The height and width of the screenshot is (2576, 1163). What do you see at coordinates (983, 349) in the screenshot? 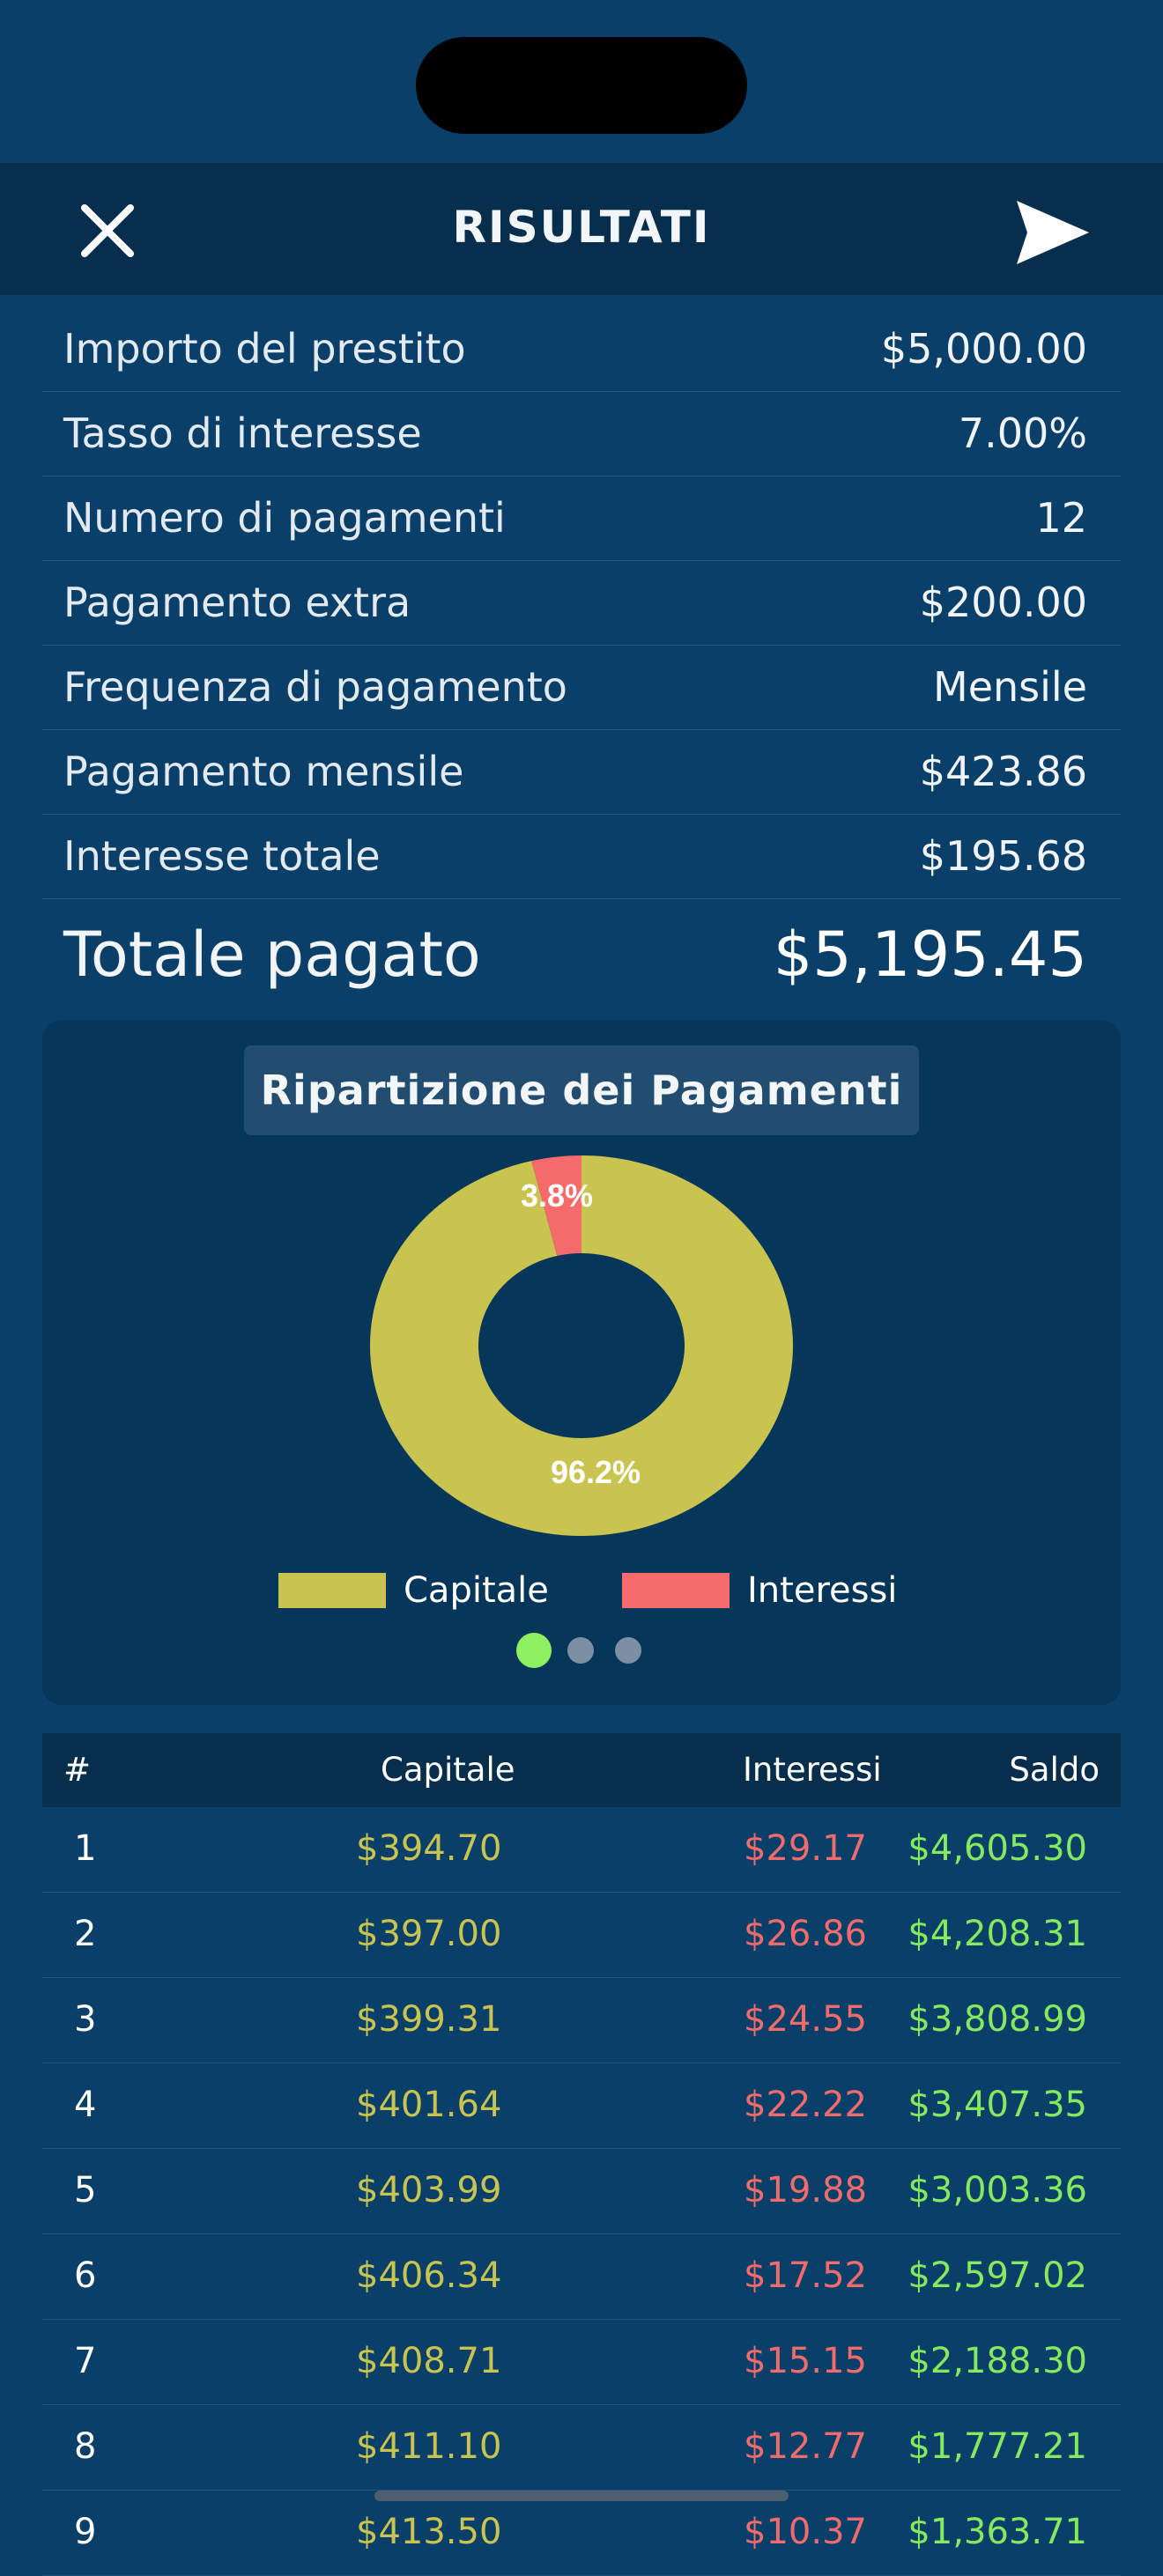
I see `summary-value: $5,000.00` at bounding box center [983, 349].